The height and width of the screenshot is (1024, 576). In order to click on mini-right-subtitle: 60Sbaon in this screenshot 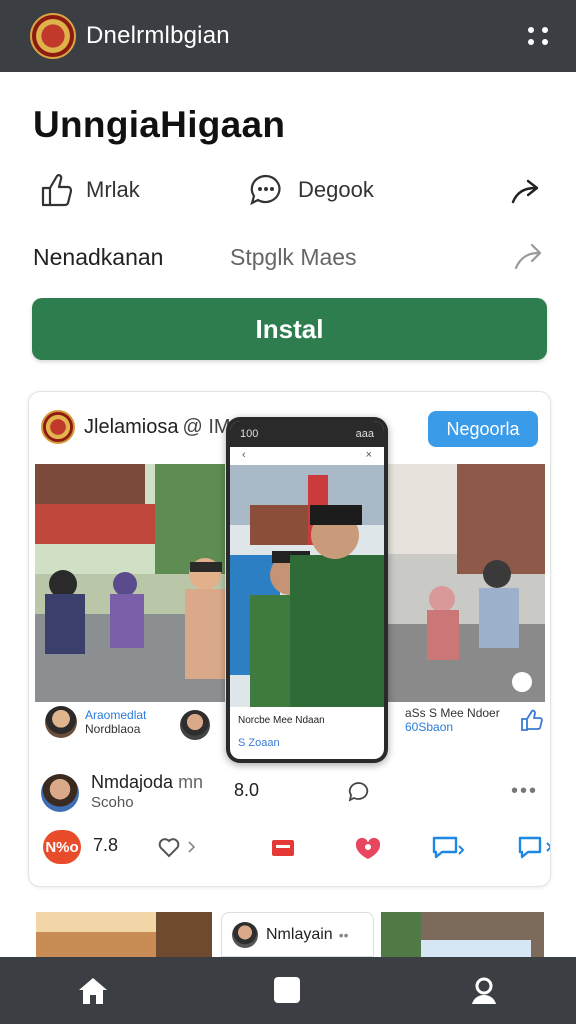, I will do `click(429, 727)`.